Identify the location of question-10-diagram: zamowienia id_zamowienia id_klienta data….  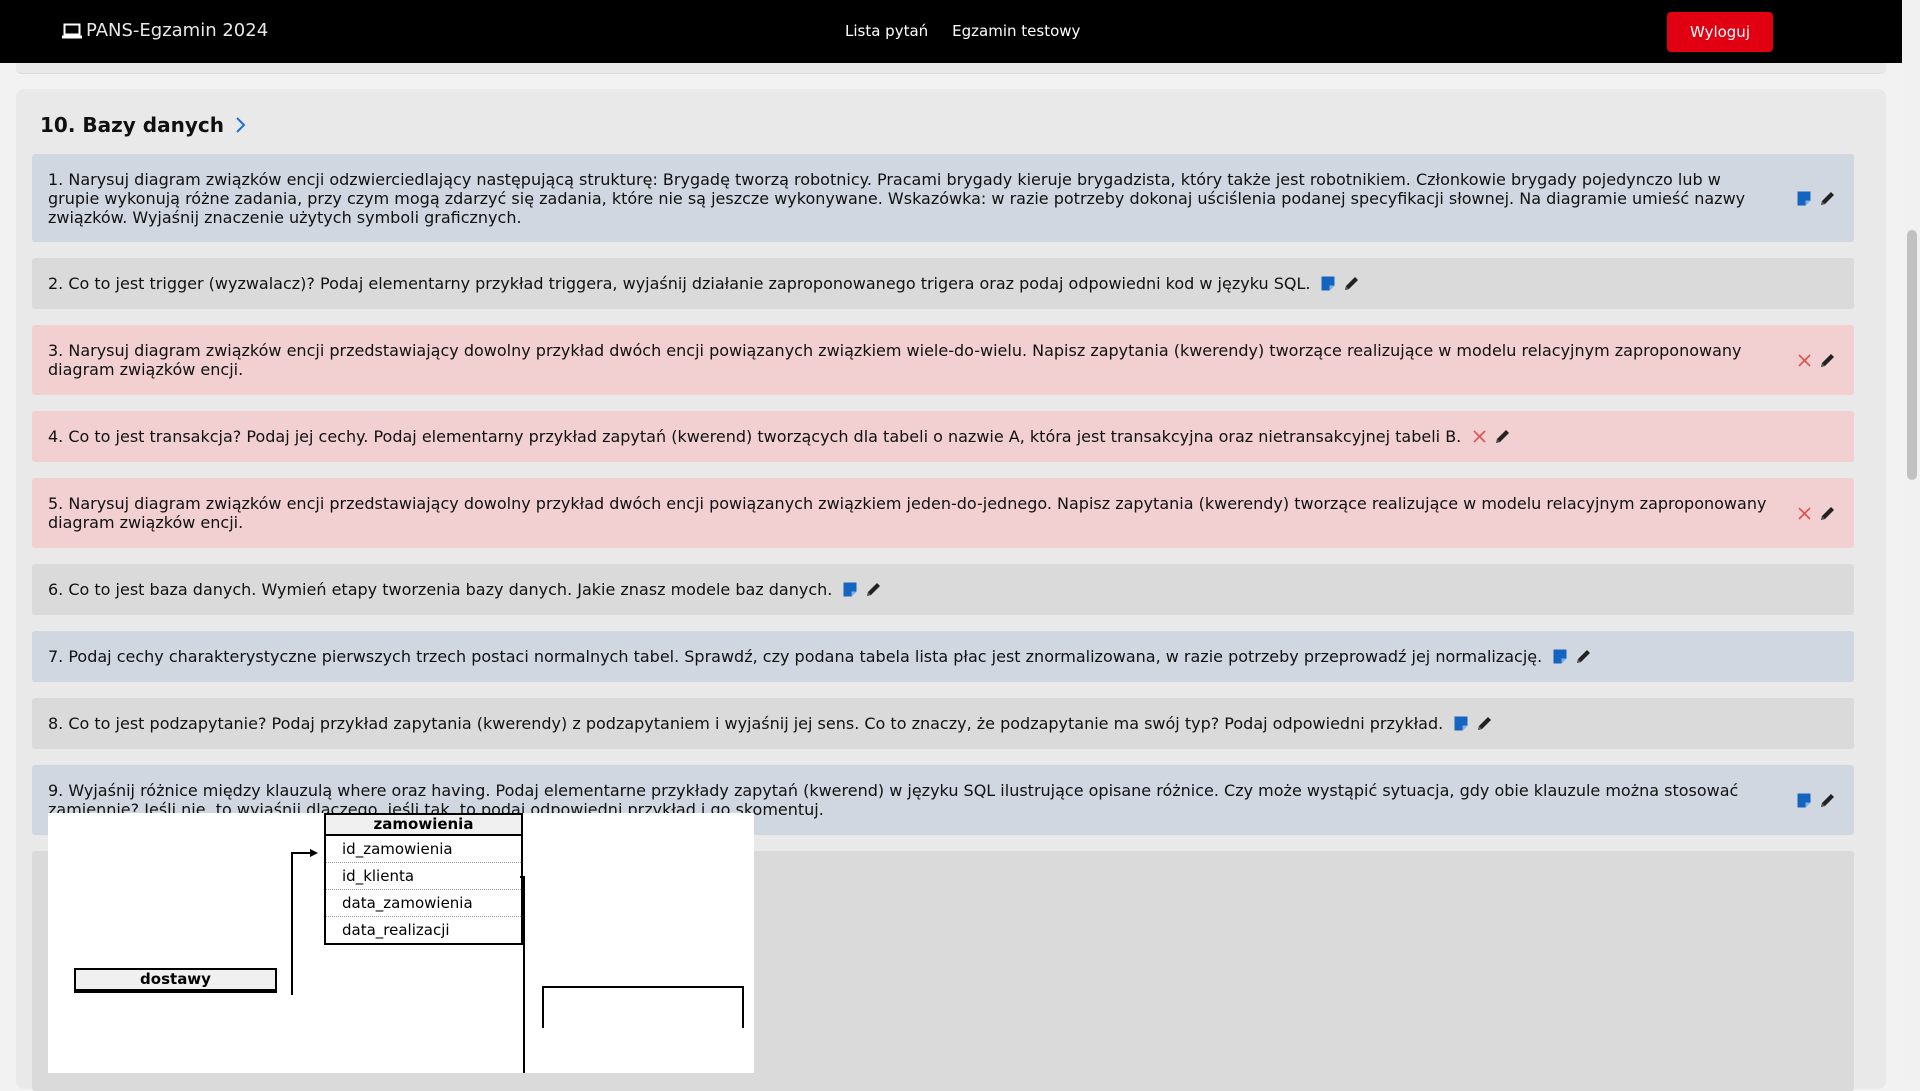
(401, 943).